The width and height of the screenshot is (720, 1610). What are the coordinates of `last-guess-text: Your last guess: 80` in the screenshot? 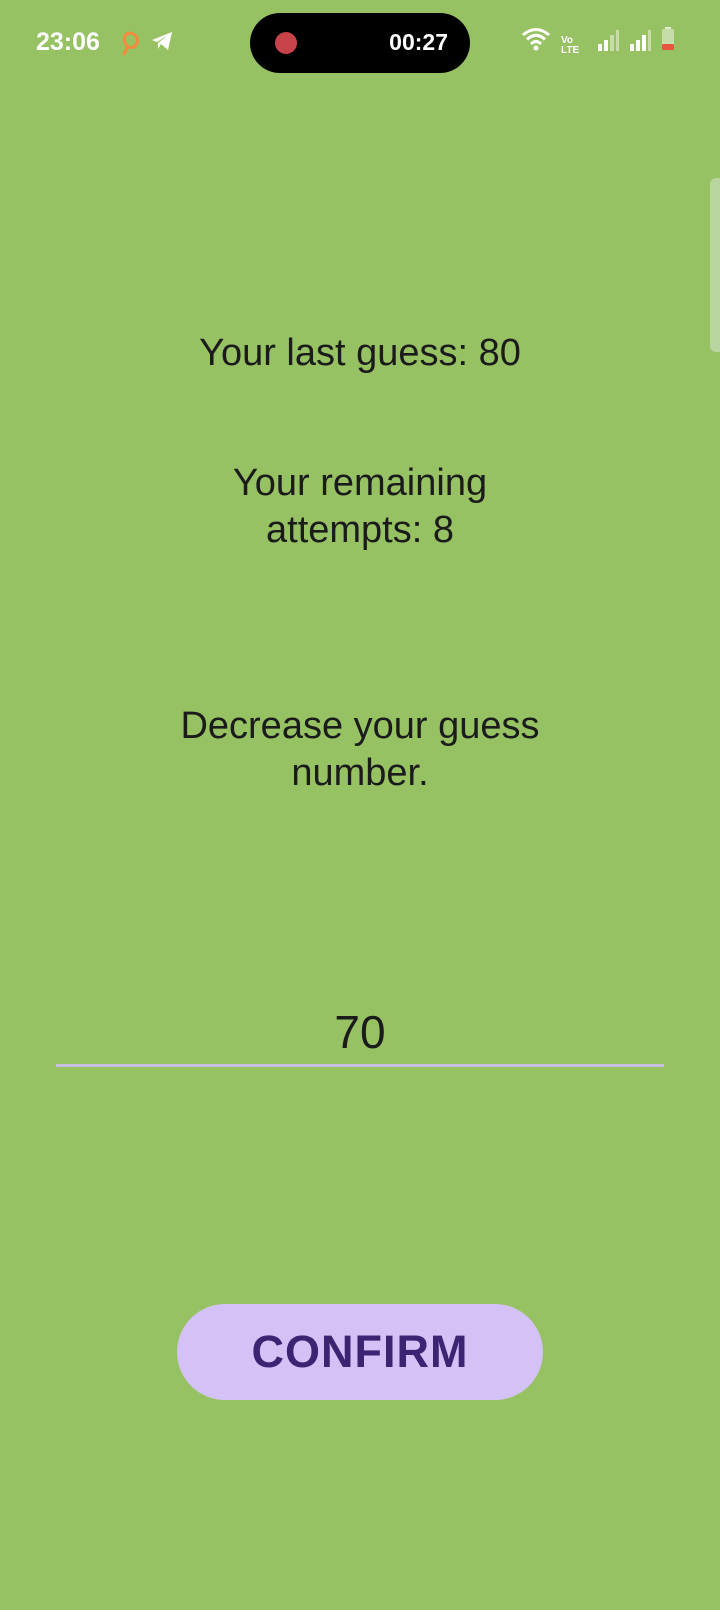 It's located at (360, 353).